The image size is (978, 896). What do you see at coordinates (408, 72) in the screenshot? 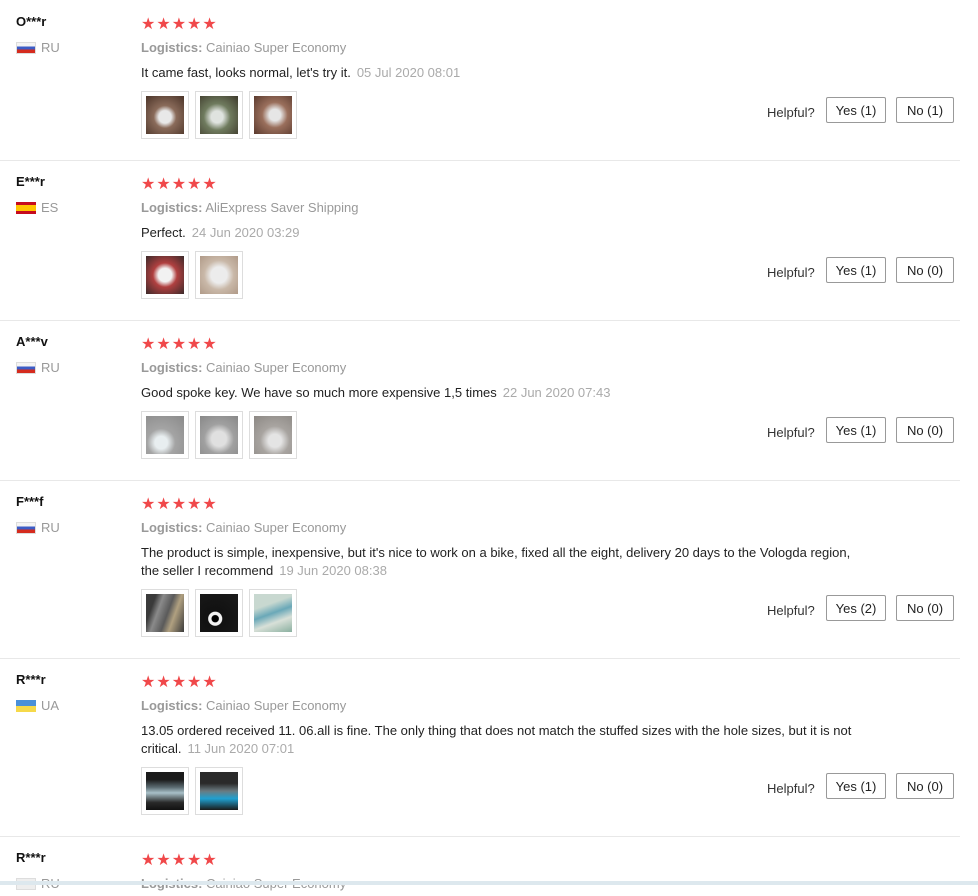
I see `review-date: 05 Jul 2020 08:01` at bounding box center [408, 72].